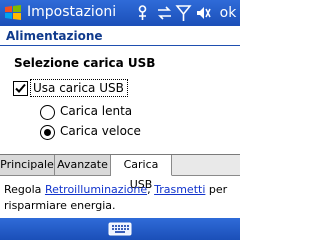  I want to click on usb-charging-checkbox, so click(20, 88).